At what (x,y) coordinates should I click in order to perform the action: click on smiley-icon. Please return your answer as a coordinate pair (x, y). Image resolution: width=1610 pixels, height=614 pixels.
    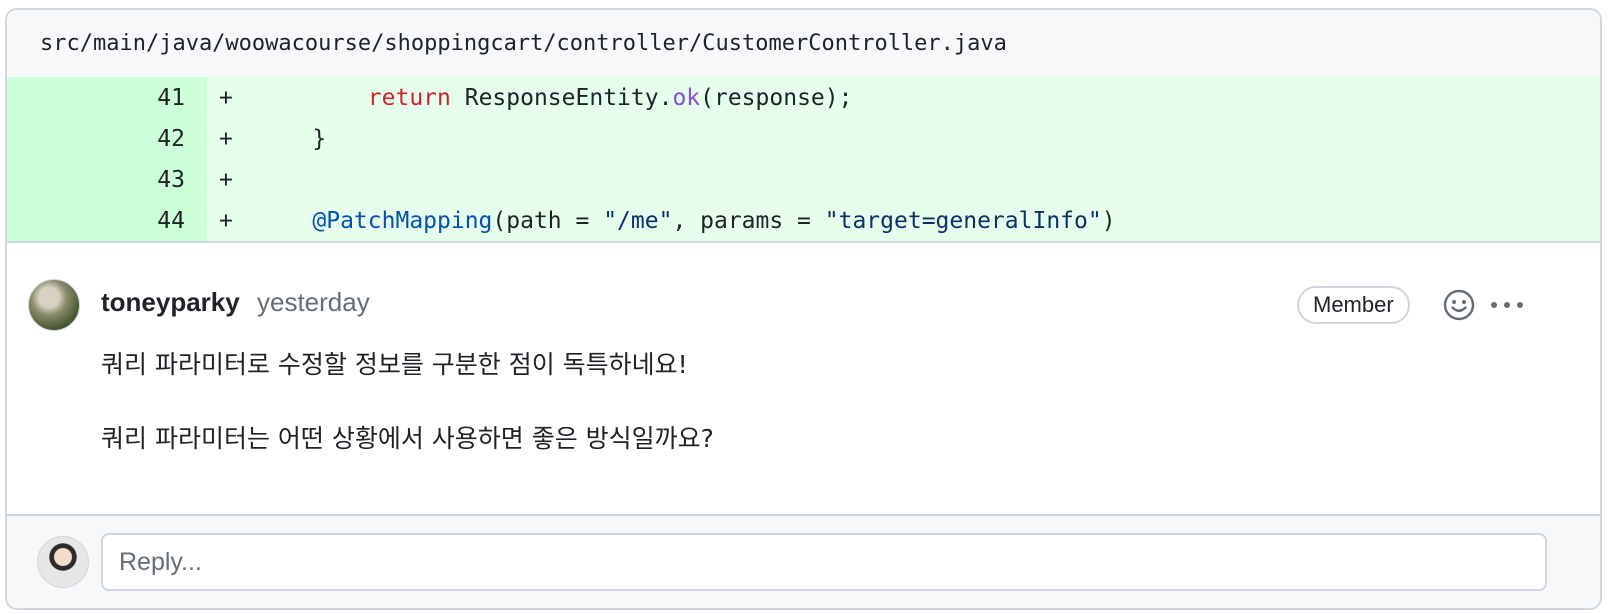
    Looking at the image, I should click on (1459, 305).